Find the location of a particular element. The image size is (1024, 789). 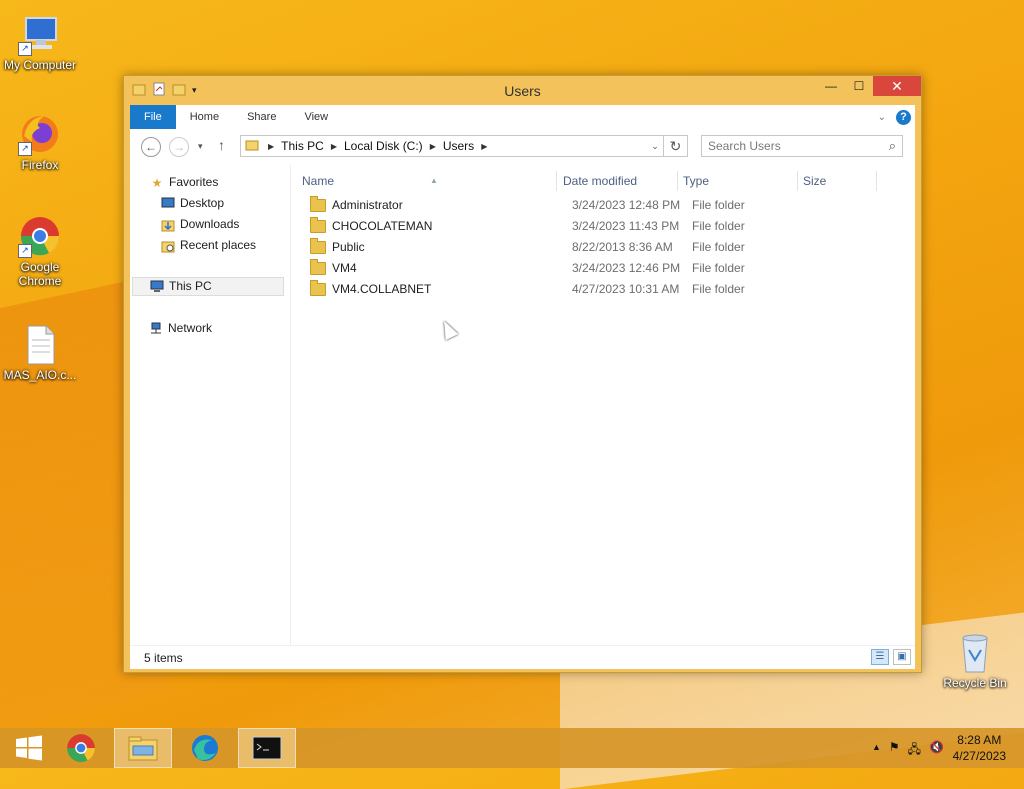

show-hidden-icons-icon: ▲ is located at coordinates (876, 750).